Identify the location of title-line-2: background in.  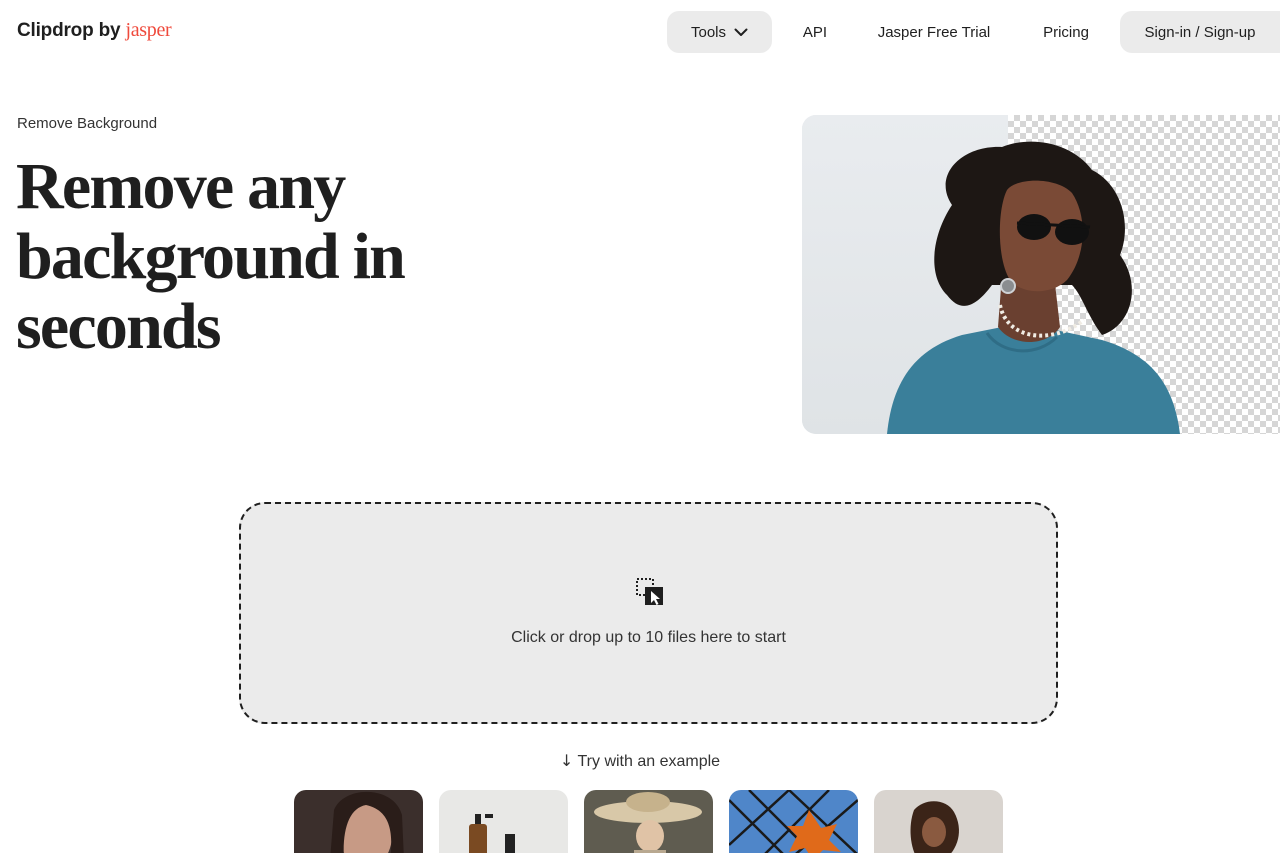
(211, 256).